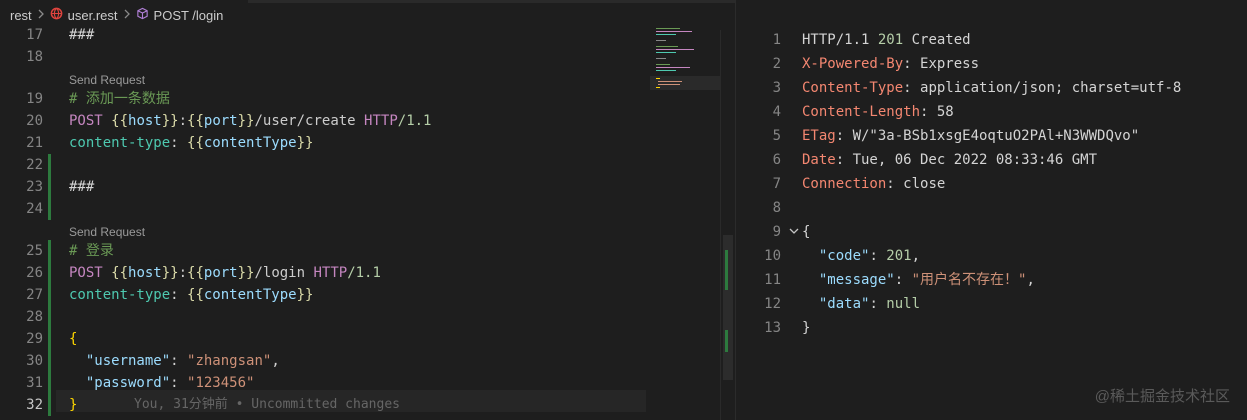  I want to click on response-text: }, so click(806, 328).